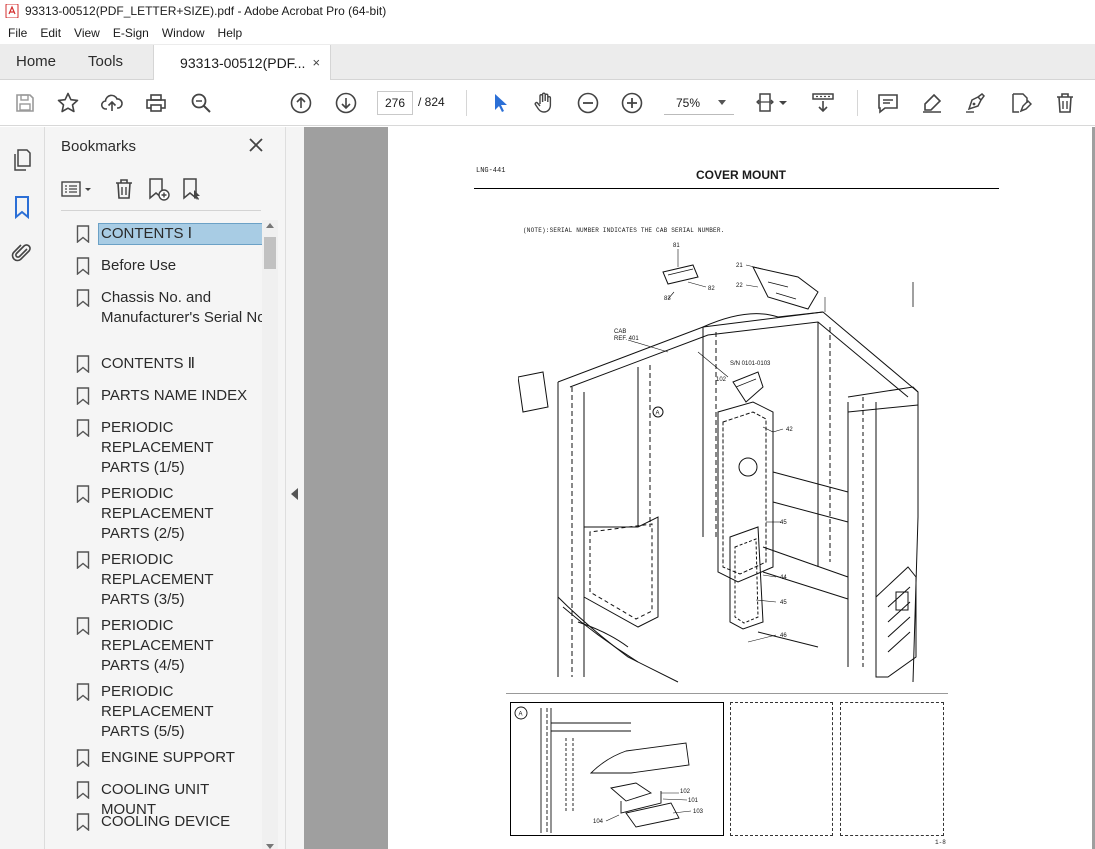 The image size is (1095, 849). Describe the element at coordinates (741, 175) in the screenshot. I see `page-title: COVER MOUNT` at that location.